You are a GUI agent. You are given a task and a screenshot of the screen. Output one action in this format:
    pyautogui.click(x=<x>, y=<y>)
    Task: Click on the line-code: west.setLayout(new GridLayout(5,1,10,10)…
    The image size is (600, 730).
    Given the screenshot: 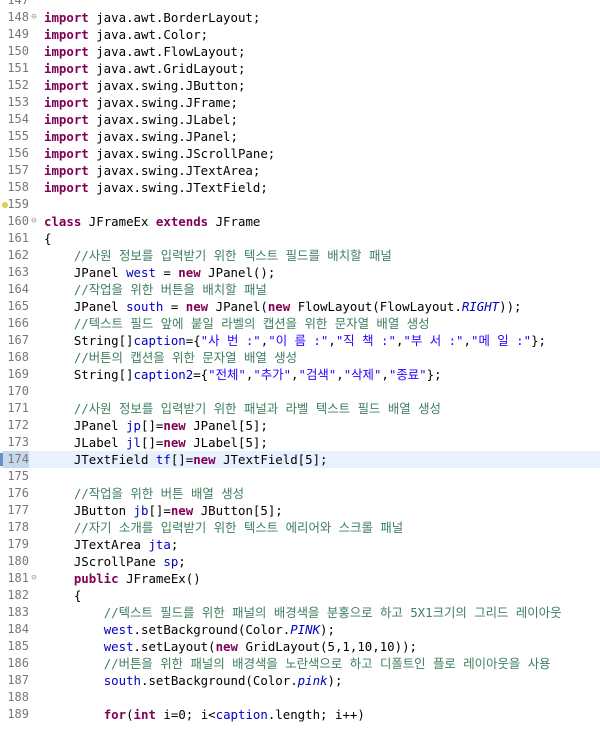 What is the action you would take?
    pyautogui.click(x=230, y=646)
    